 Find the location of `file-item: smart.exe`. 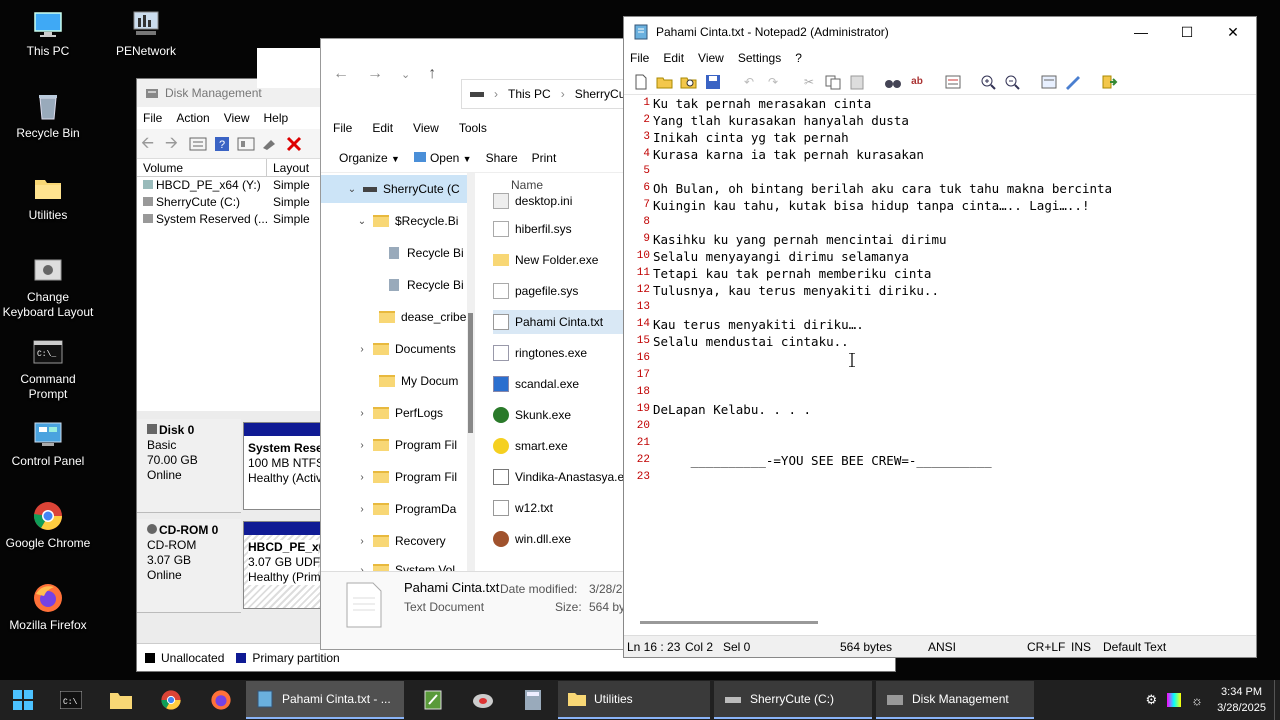

file-item: smart.exe is located at coordinates (566, 446).